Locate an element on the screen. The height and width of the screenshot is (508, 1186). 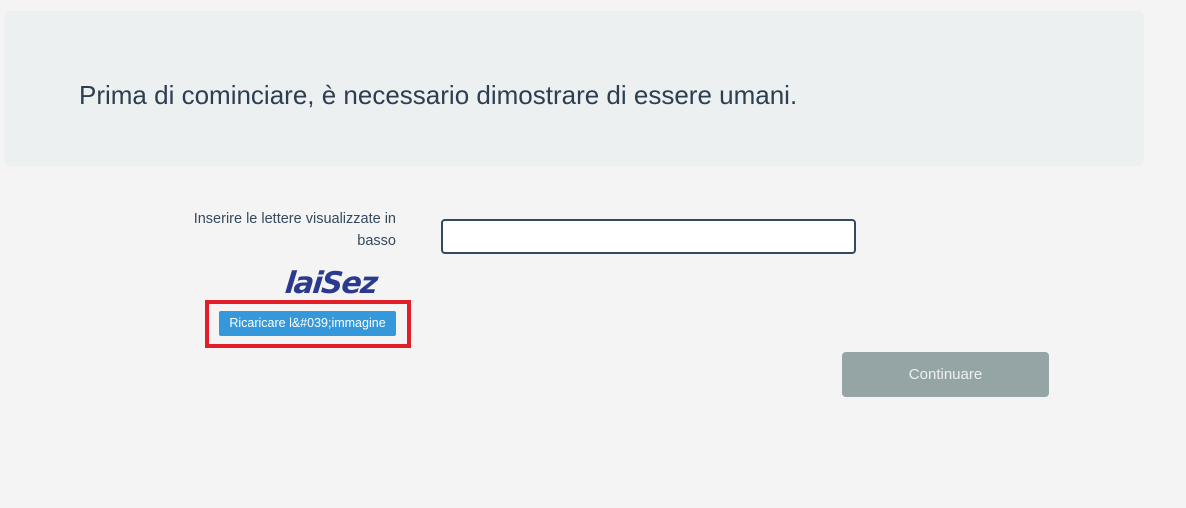
reload-image-button: Ricaricare l&#039;immagine is located at coordinates (307, 323).